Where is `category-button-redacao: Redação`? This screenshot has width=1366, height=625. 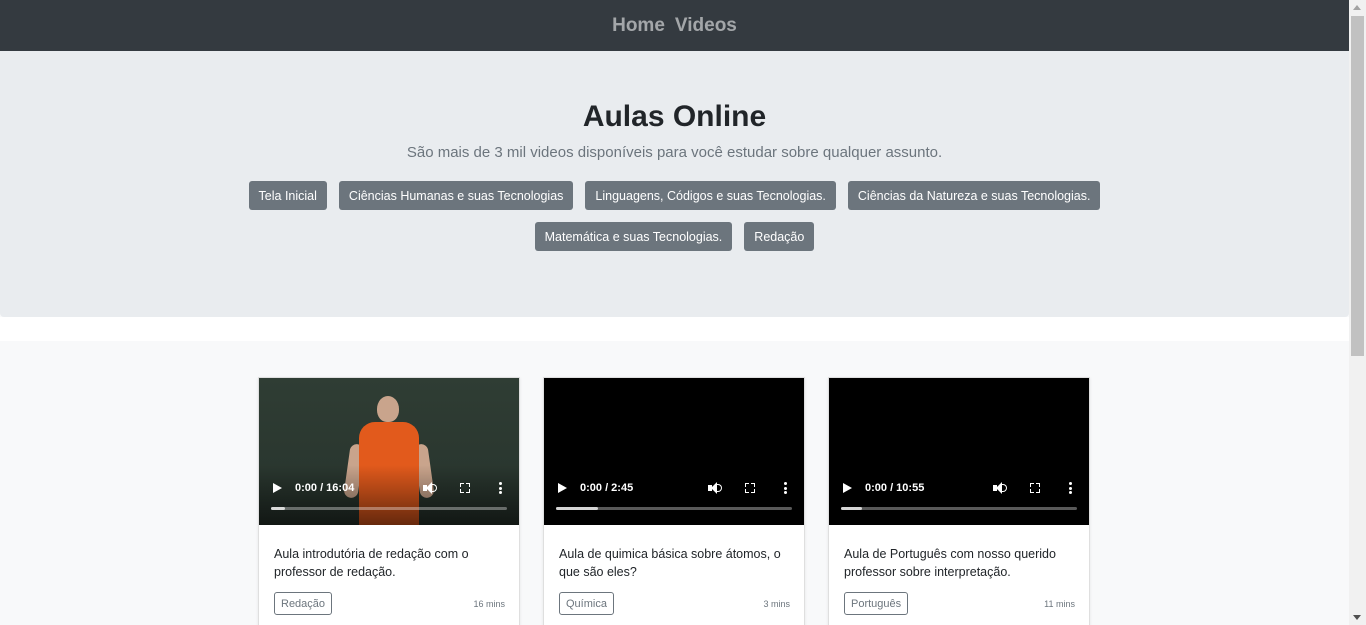 category-button-redacao: Redação is located at coordinates (779, 236).